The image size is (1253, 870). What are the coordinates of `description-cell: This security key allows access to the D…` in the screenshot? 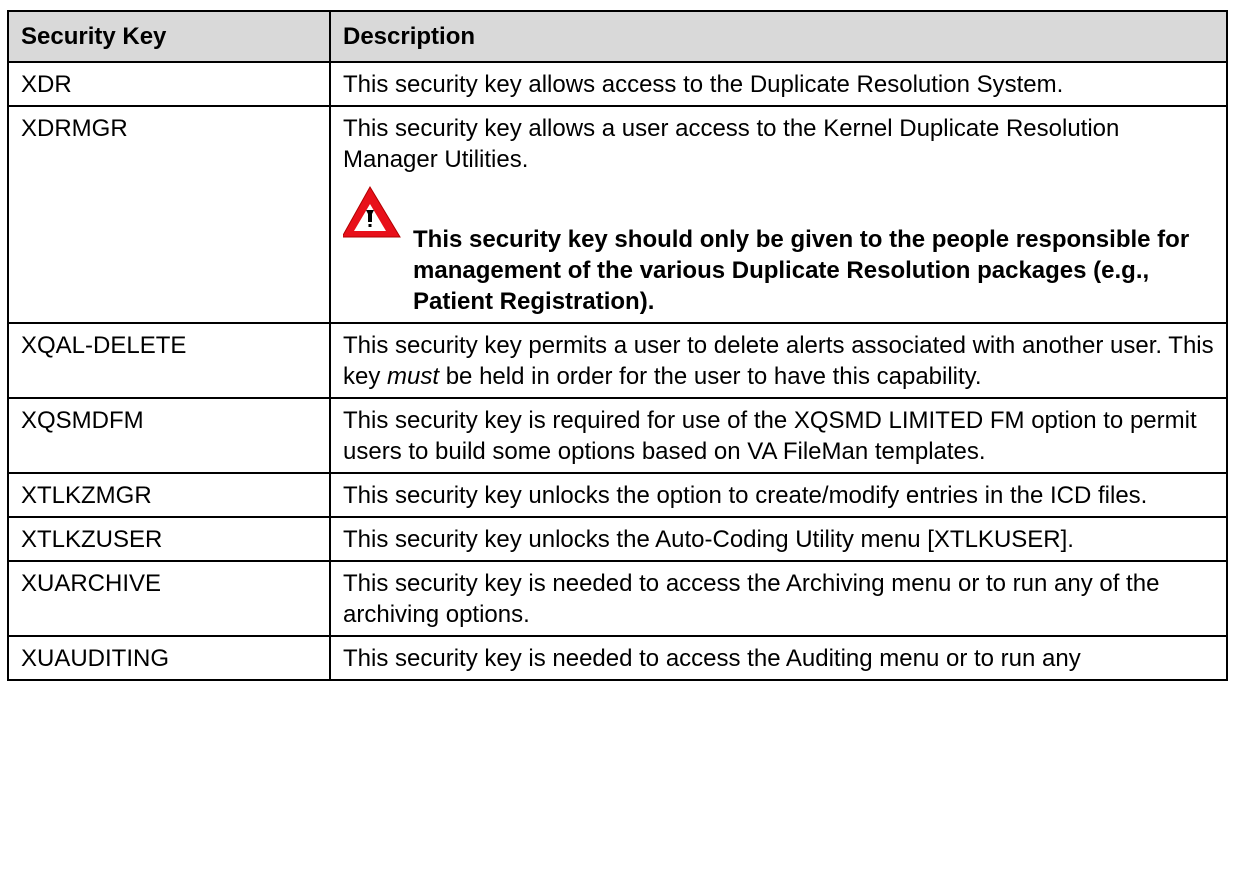 It's located at (778, 84).